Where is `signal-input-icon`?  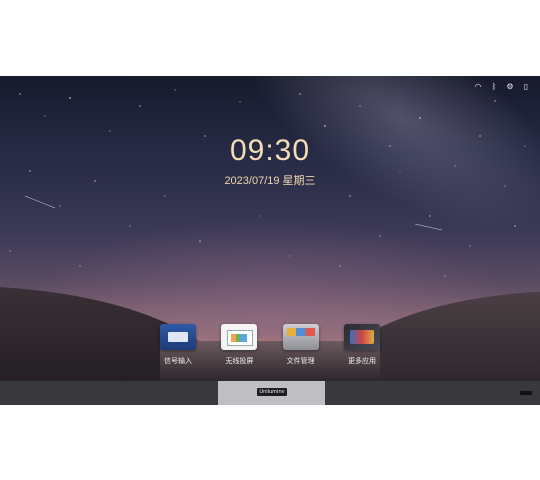
signal-input-icon is located at coordinates (178, 337).